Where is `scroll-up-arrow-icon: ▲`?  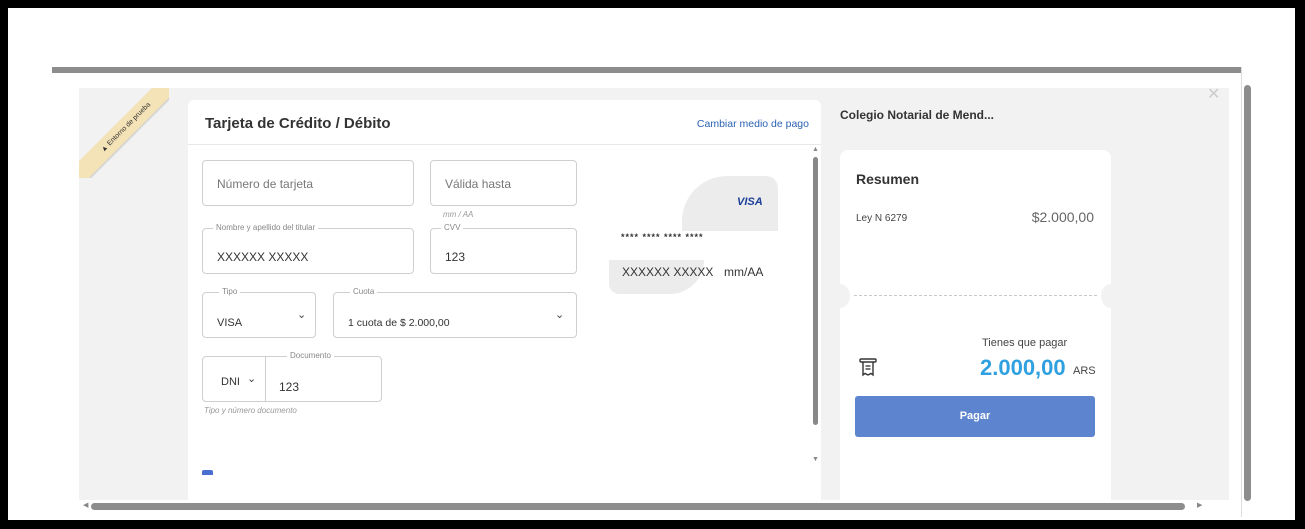
scroll-up-arrow-icon: ▲ is located at coordinates (815, 149).